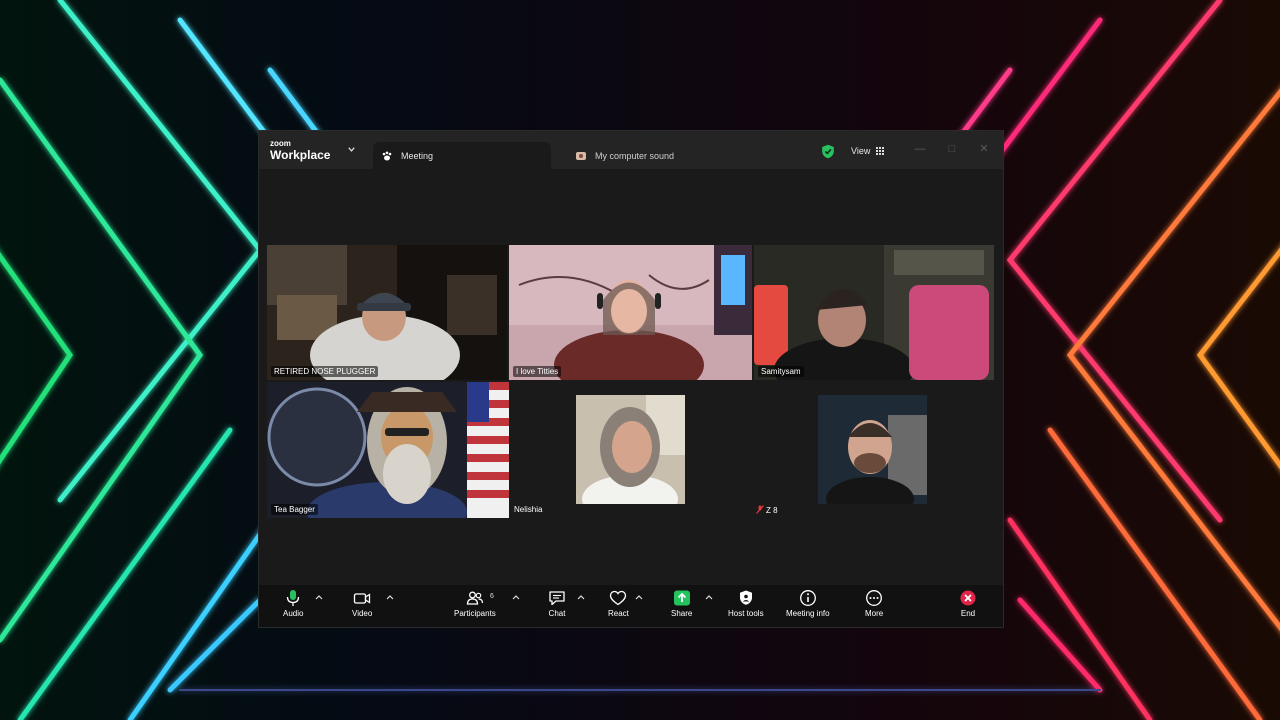  What do you see at coordinates (581, 597) in the screenshot?
I see `chat-options-caret-icon` at bounding box center [581, 597].